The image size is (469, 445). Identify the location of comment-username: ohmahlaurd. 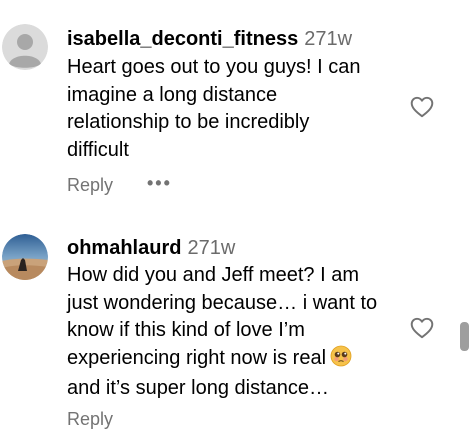
(124, 248).